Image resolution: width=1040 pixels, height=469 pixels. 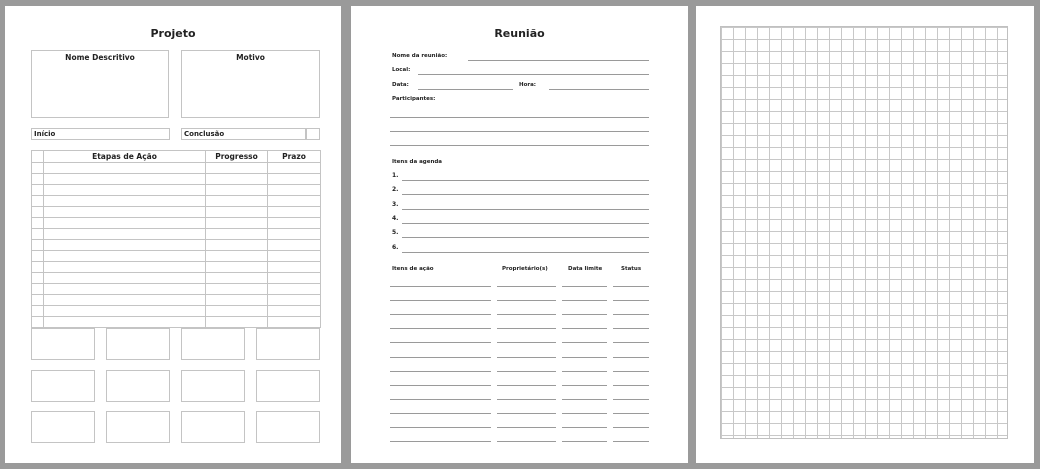 What do you see at coordinates (558, 60) in the screenshot?
I see `meeting-name-line` at bounding box center [558, 60].